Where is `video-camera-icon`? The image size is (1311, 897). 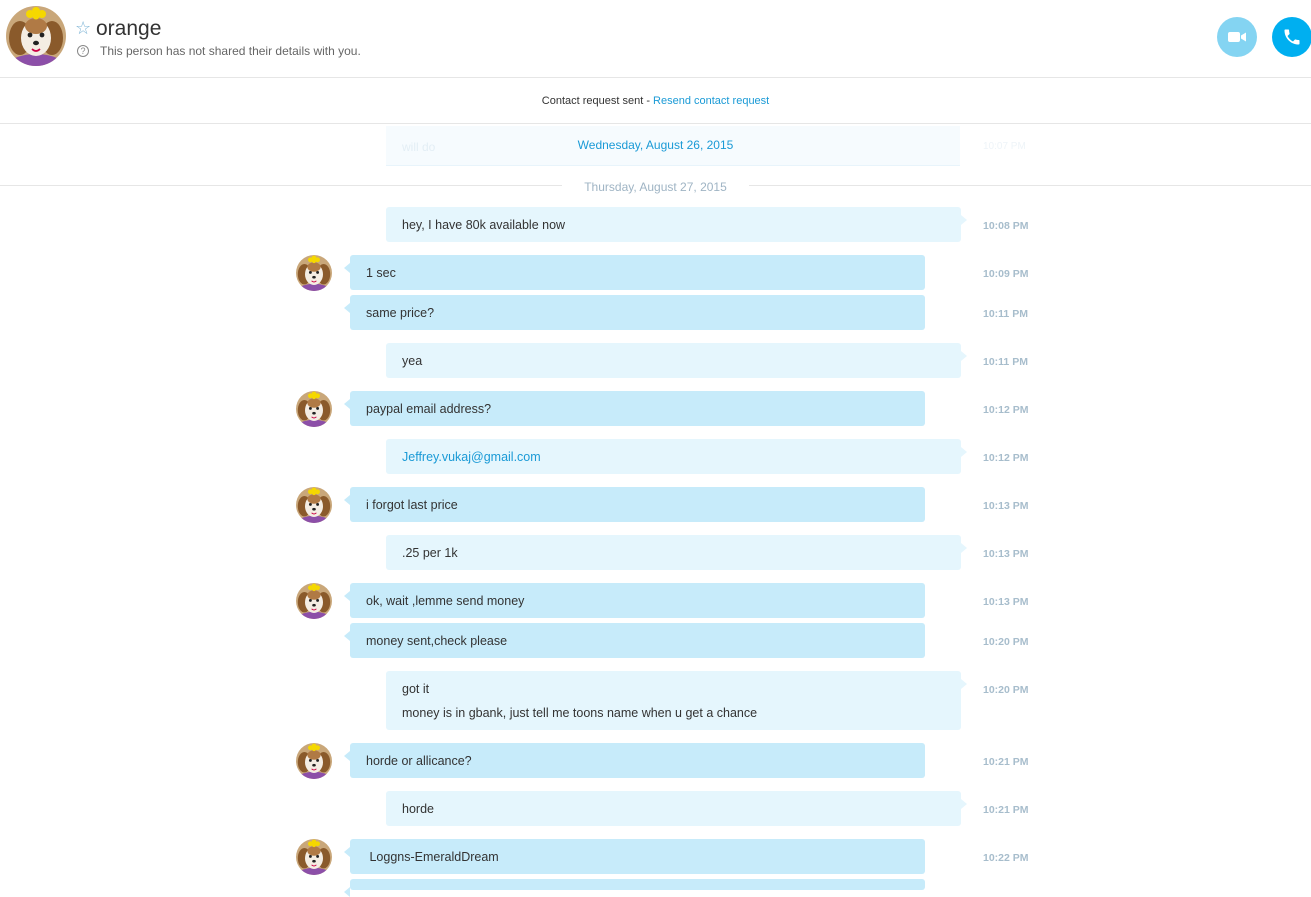
video-camera-icon is located at coordinates (1237, 37).